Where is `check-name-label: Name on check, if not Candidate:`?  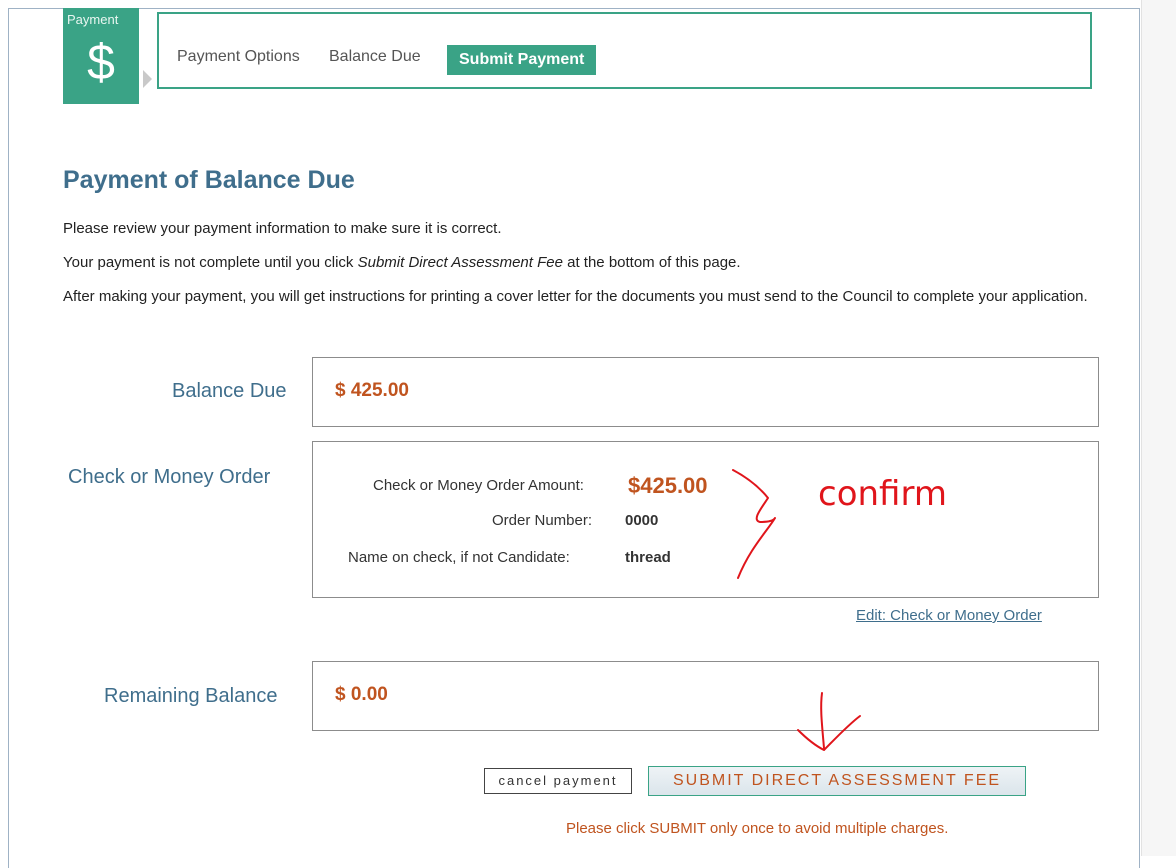
check-name-label: Name on check, if not Candidate: is located at coordinates (459, 557).